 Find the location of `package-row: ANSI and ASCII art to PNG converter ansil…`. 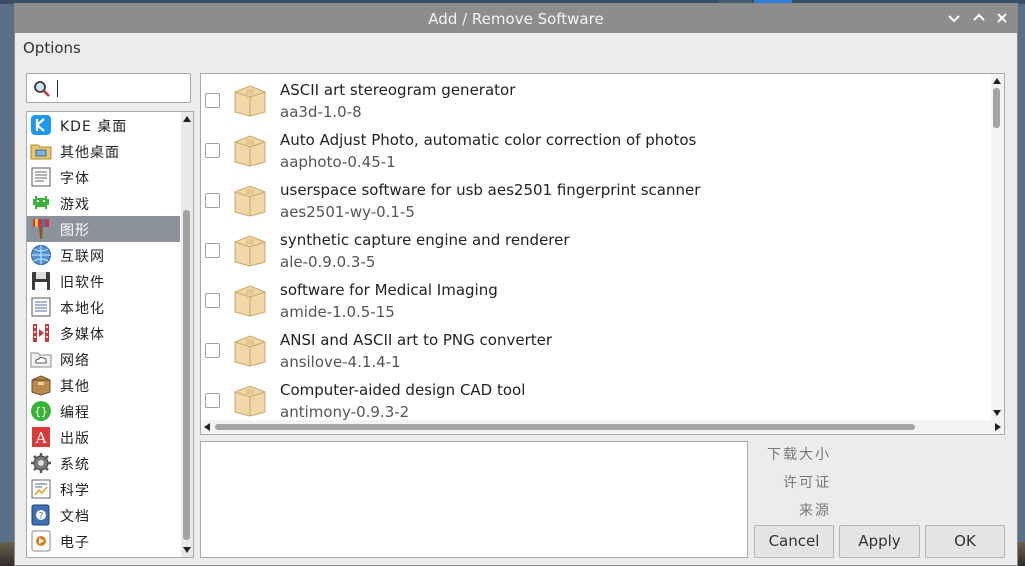

package-row: ANSI and ASCII art to PNG converter ansil… is located at coordinates (596, 351).